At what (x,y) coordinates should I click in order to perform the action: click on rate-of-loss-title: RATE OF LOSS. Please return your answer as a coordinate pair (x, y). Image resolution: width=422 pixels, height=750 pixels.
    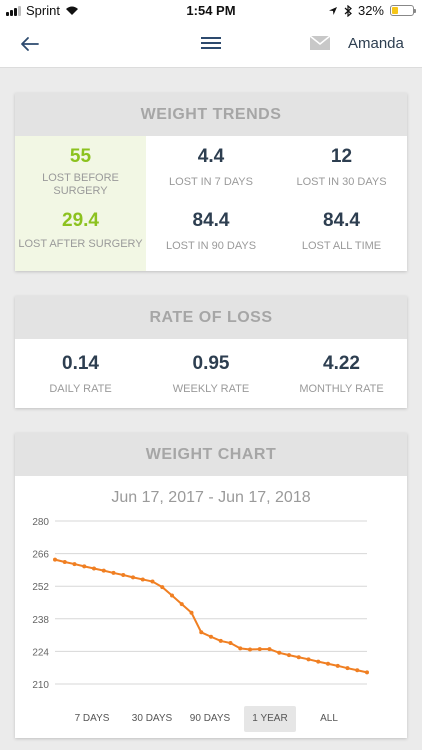
    Looking at the image, I should click on (211, 317).